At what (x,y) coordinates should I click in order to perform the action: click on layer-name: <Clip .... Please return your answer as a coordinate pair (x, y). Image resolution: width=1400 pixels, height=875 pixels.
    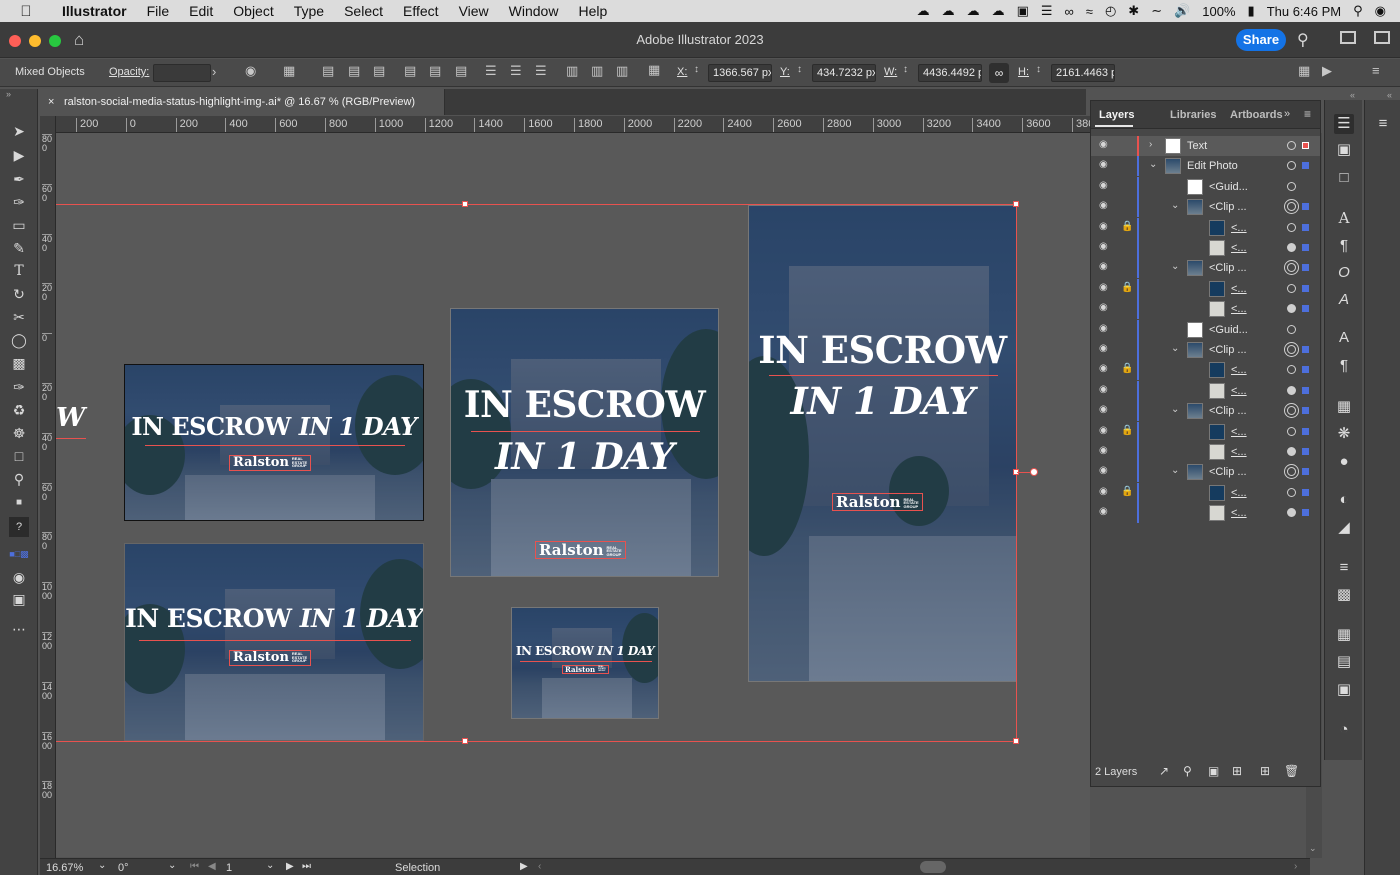
    Looking at the image, I should click on (1228, 350).